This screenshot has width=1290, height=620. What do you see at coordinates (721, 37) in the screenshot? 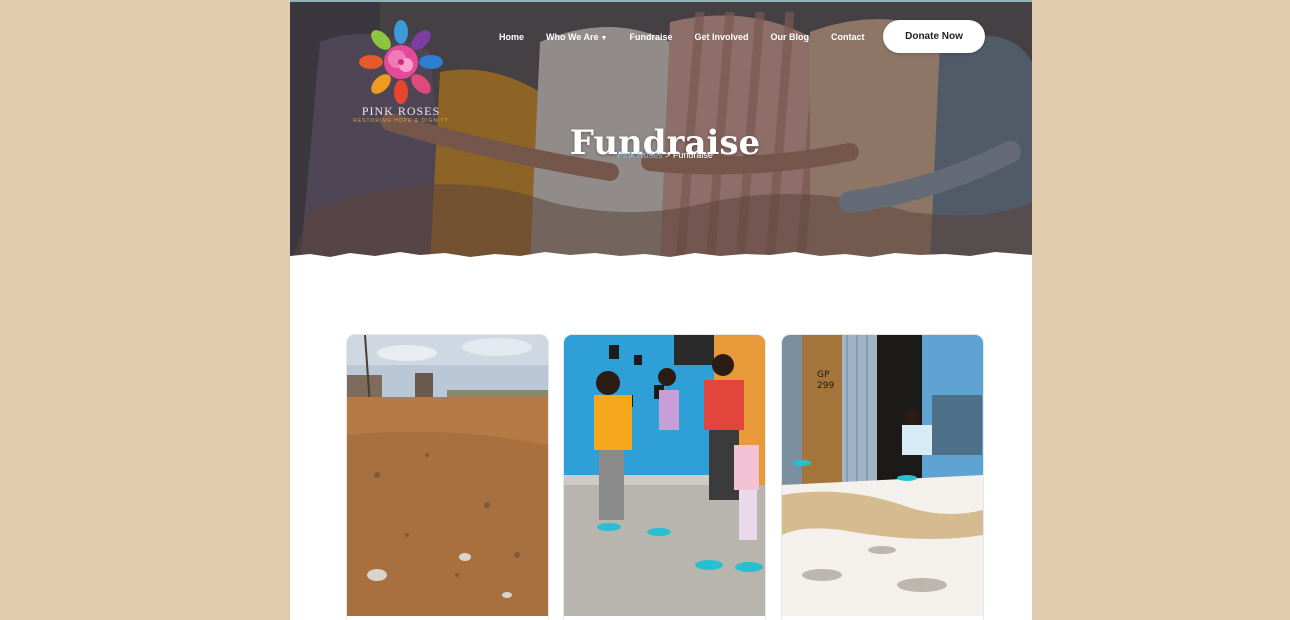
I see `nav-get-involved: Get Involved` at bounding box center [721, 37].